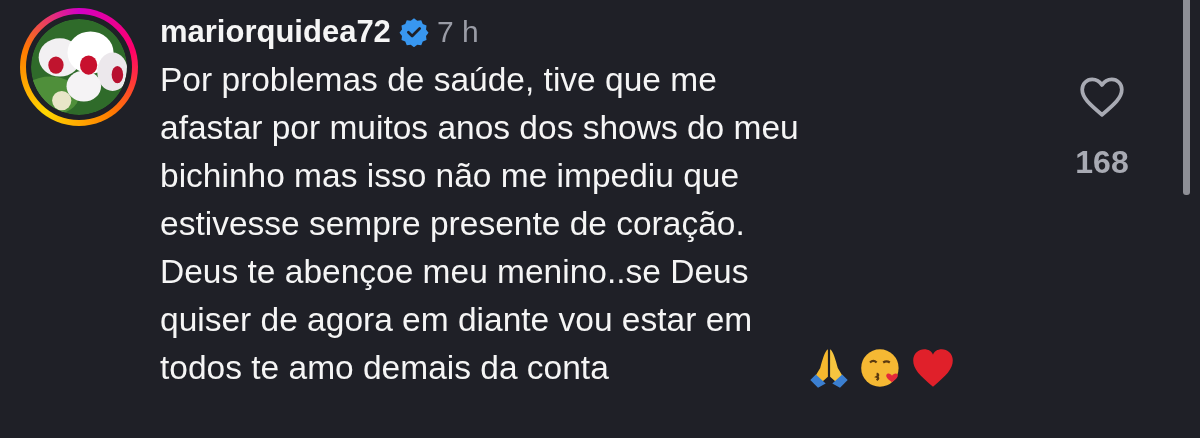 The width and height of the screenshot is (1200, 438). What do you see at coordinates (1102, 162) in the screenshot?
I see `like-count: 168` at bounding box center [1102, 162].